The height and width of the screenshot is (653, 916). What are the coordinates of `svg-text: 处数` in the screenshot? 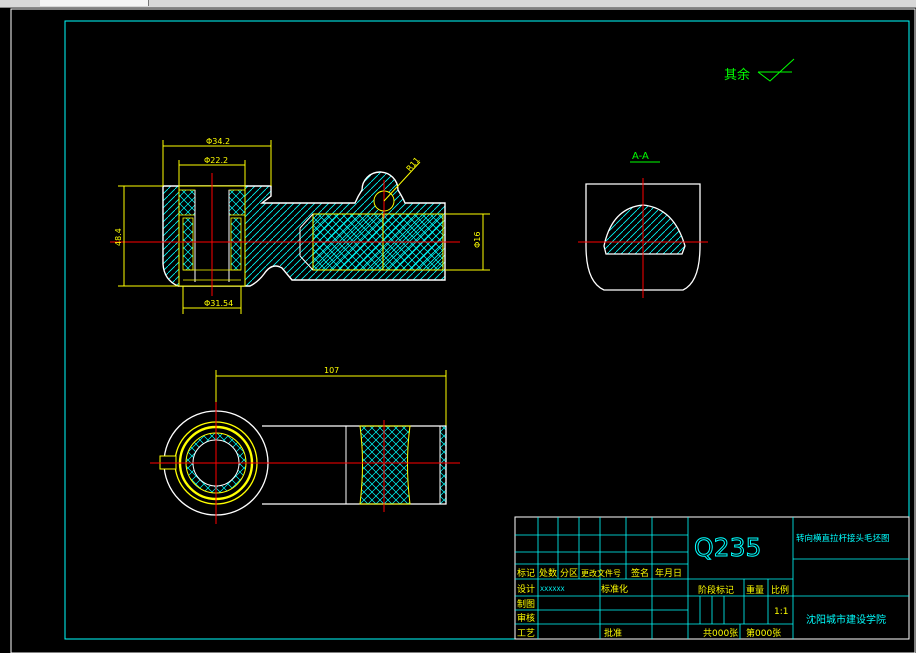 It's located at (548, 573).